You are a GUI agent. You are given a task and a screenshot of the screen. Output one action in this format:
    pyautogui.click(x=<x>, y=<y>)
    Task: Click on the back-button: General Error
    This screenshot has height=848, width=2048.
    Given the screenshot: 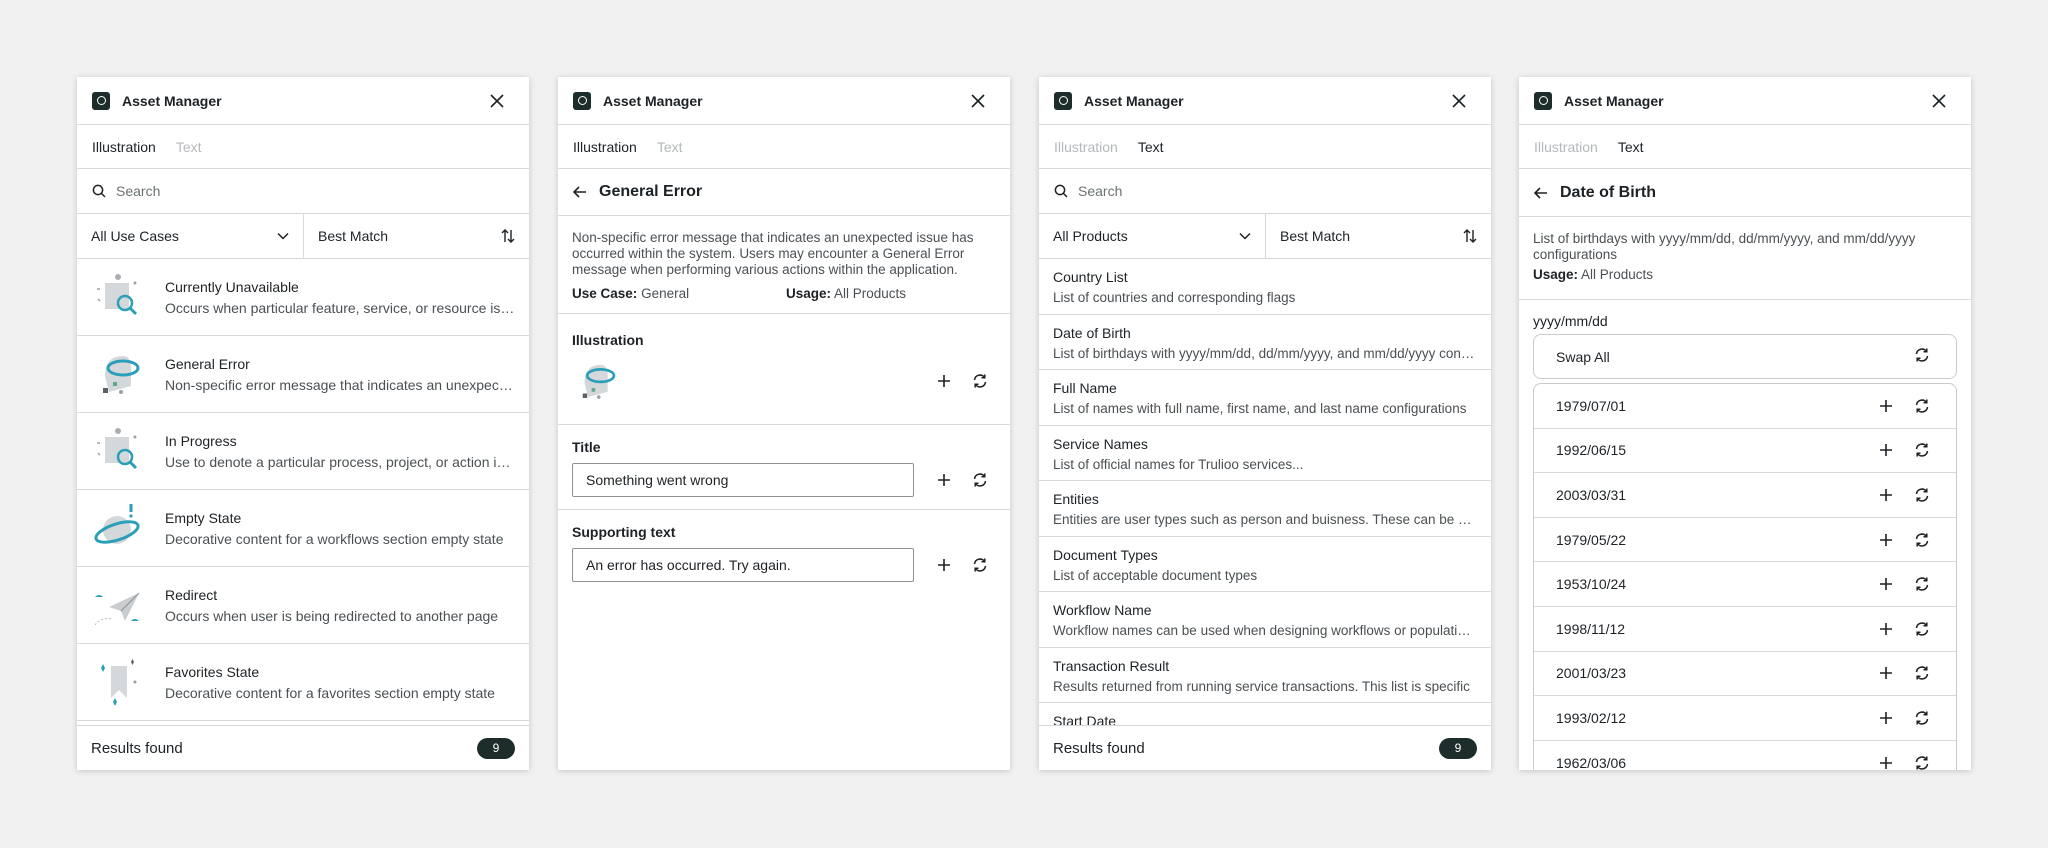 What is the action you would take?
    pyautogui.click(x=784, y=192)
    